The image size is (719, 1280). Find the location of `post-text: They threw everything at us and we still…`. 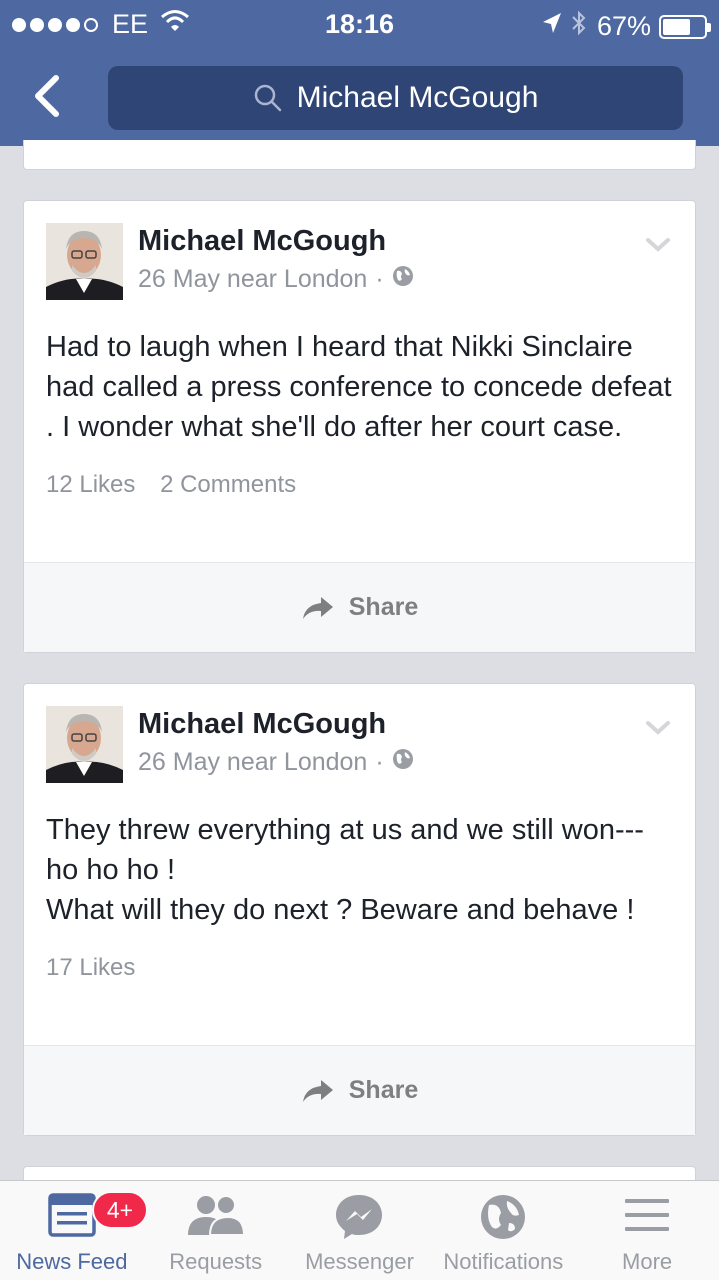

post-text: They threw everything at us and we still… is located at coordinates (359, 857).